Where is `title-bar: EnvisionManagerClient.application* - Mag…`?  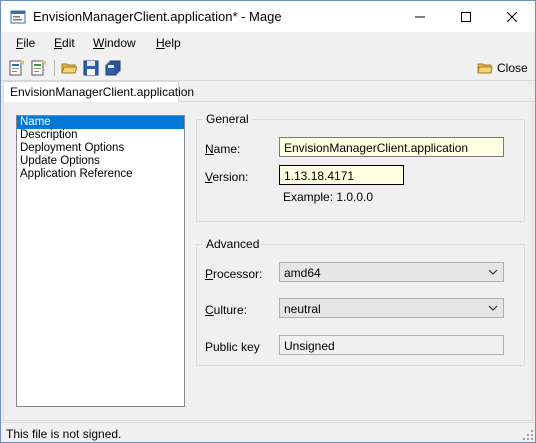 title-bar: EnvisionManagerClient.application* - Mag… is located at coordinates (268, 16).